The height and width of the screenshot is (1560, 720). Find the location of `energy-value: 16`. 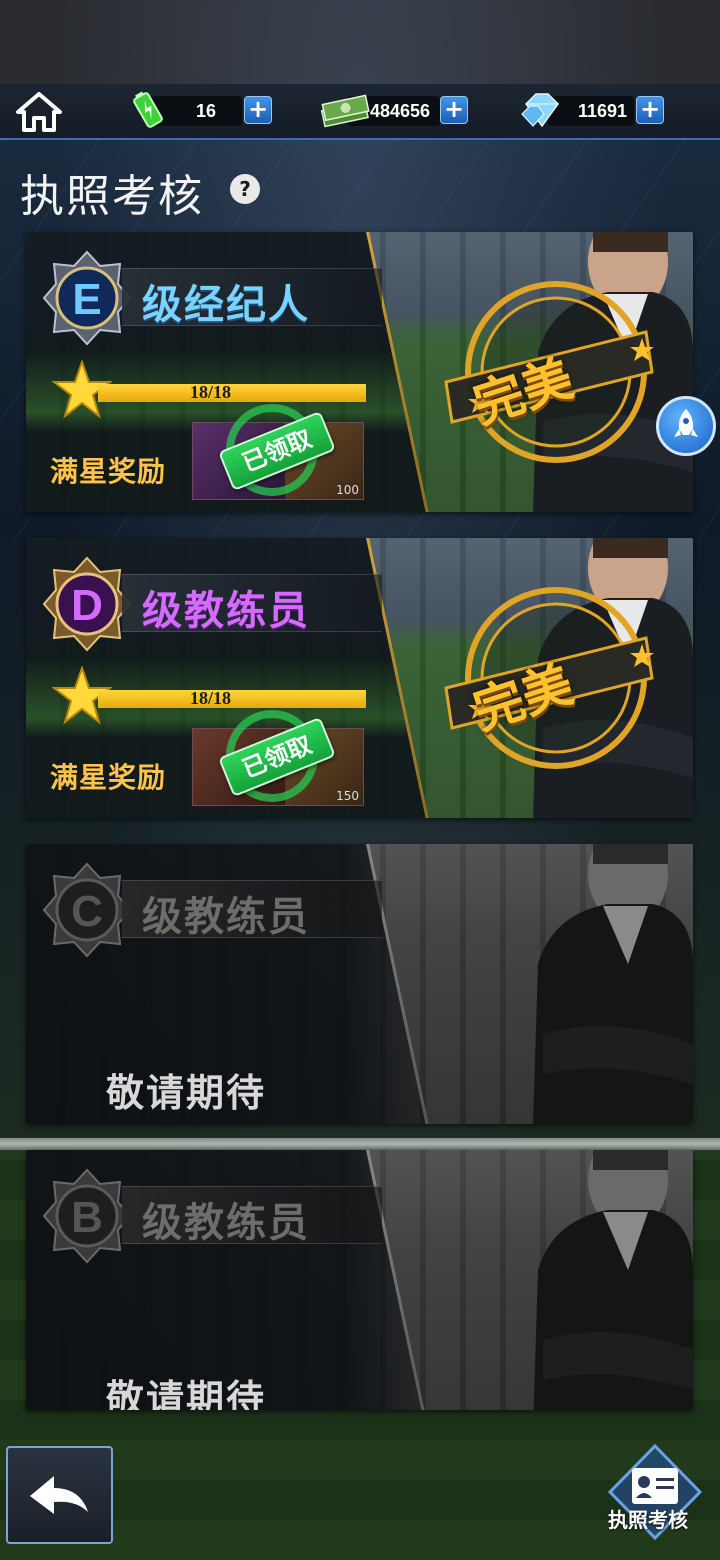

energy-value: 16 is located at coordinates (206, 111).